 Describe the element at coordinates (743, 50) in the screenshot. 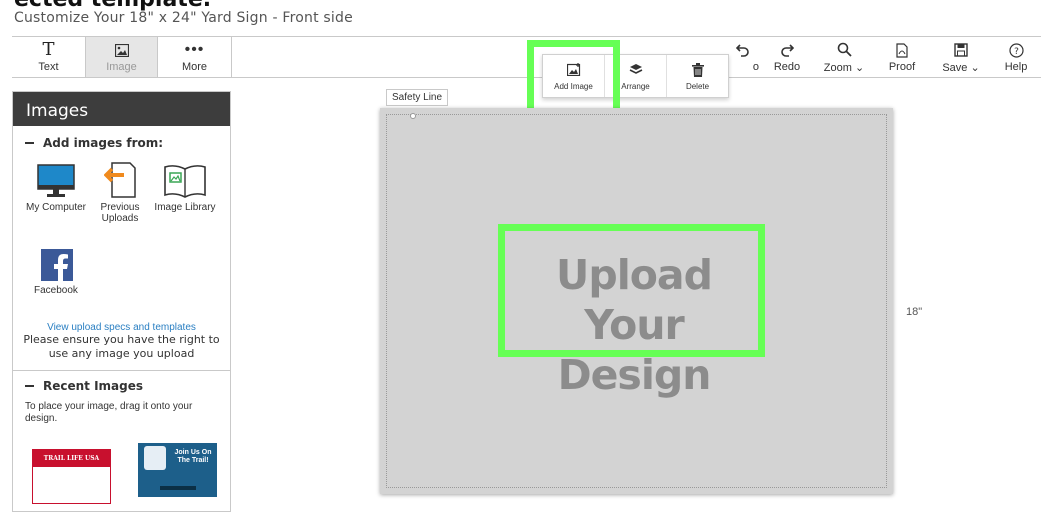

I see `undo-icon` at that location.